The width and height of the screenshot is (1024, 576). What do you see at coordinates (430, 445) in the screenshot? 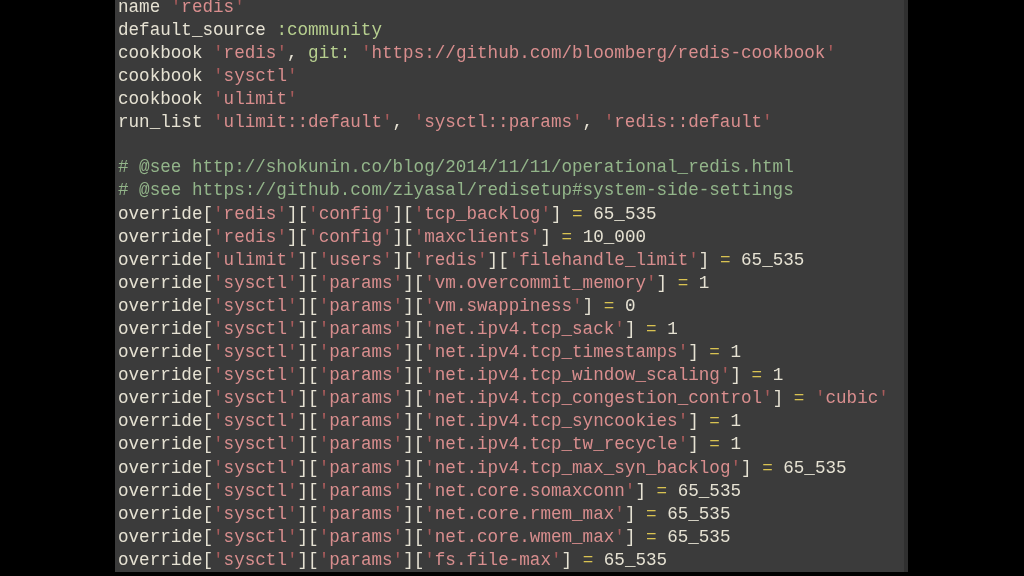
I see `code-line: override['sysctl']['params']['net.ipv4.tcp_tw_recycle'] = 1` at bounding box center [430, 445].